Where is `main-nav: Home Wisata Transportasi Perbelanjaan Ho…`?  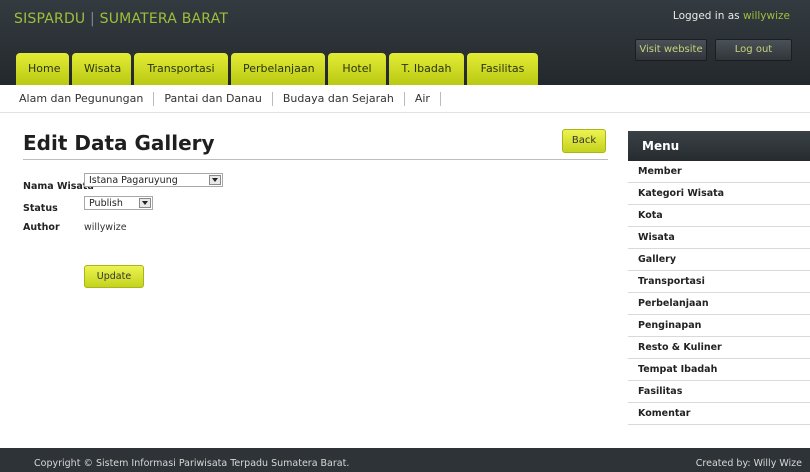 main-nav: Home Wisata Transportasi Perbelanjaan Ho… is located at coordinates (278, 69).